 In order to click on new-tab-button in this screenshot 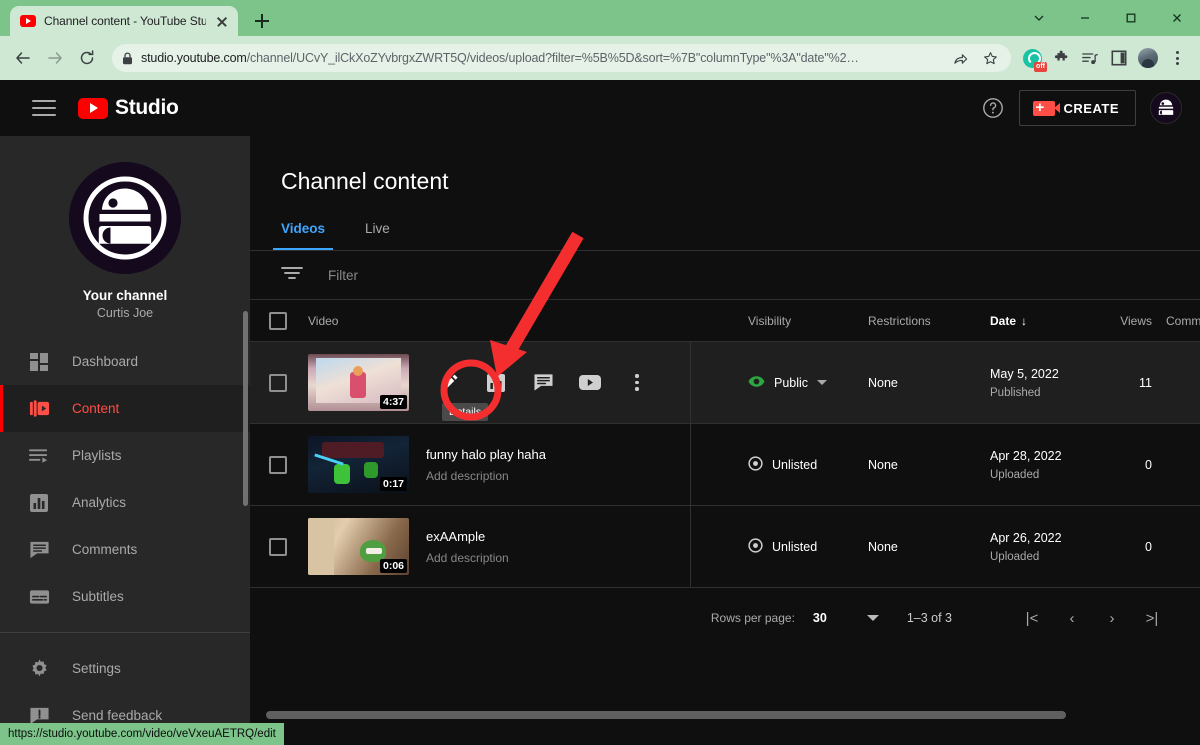, I will do `click(262, 21)`.